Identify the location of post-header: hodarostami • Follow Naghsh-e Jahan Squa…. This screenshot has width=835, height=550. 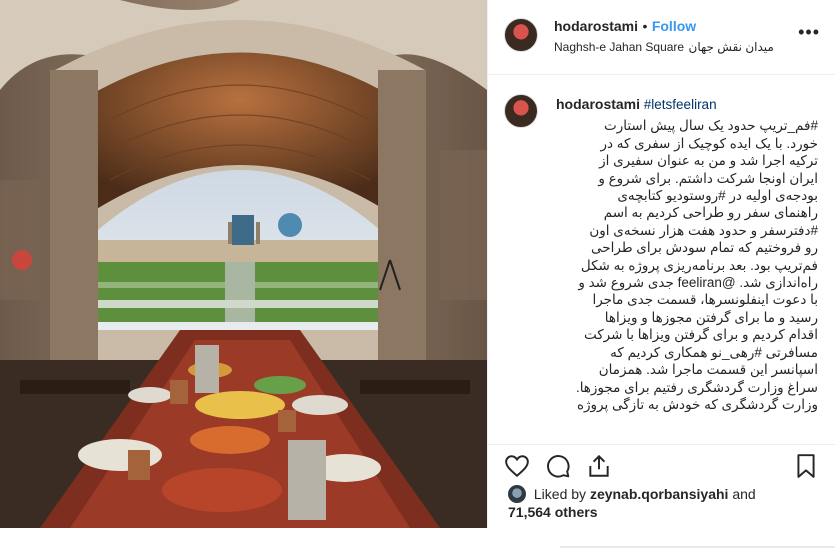
(661, 37).